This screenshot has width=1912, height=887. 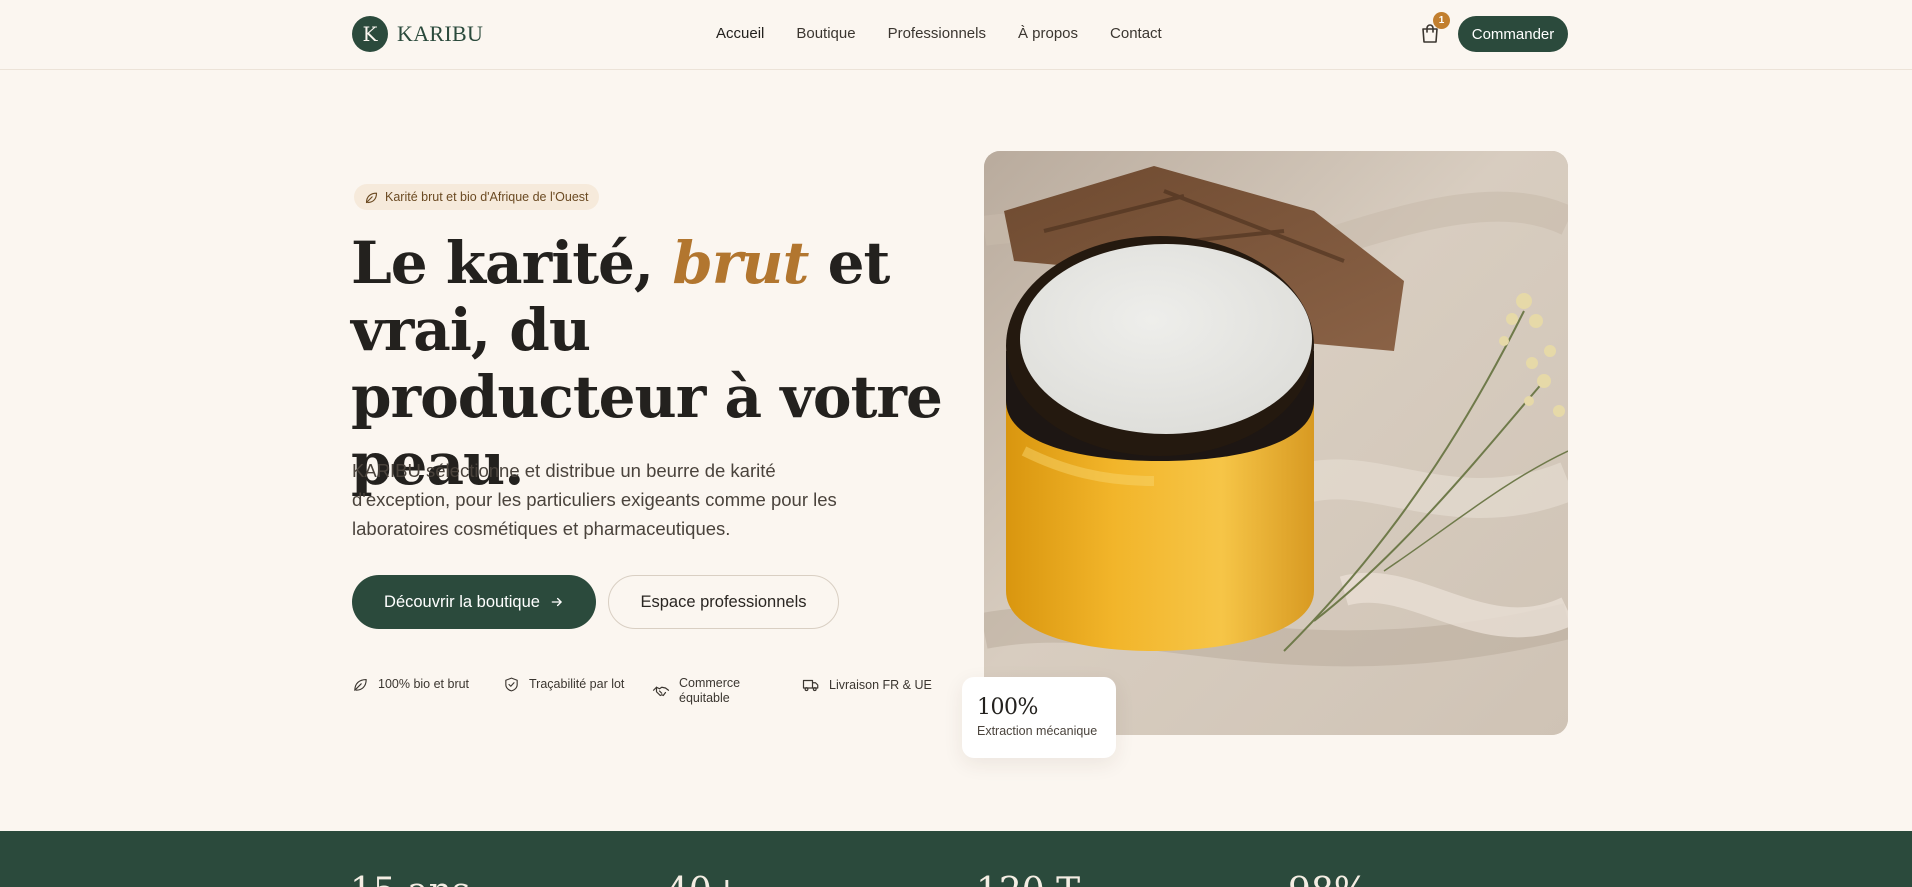 I want to click on discover-shop-label: Découvrir la boutique, so click(x=462, y=601).